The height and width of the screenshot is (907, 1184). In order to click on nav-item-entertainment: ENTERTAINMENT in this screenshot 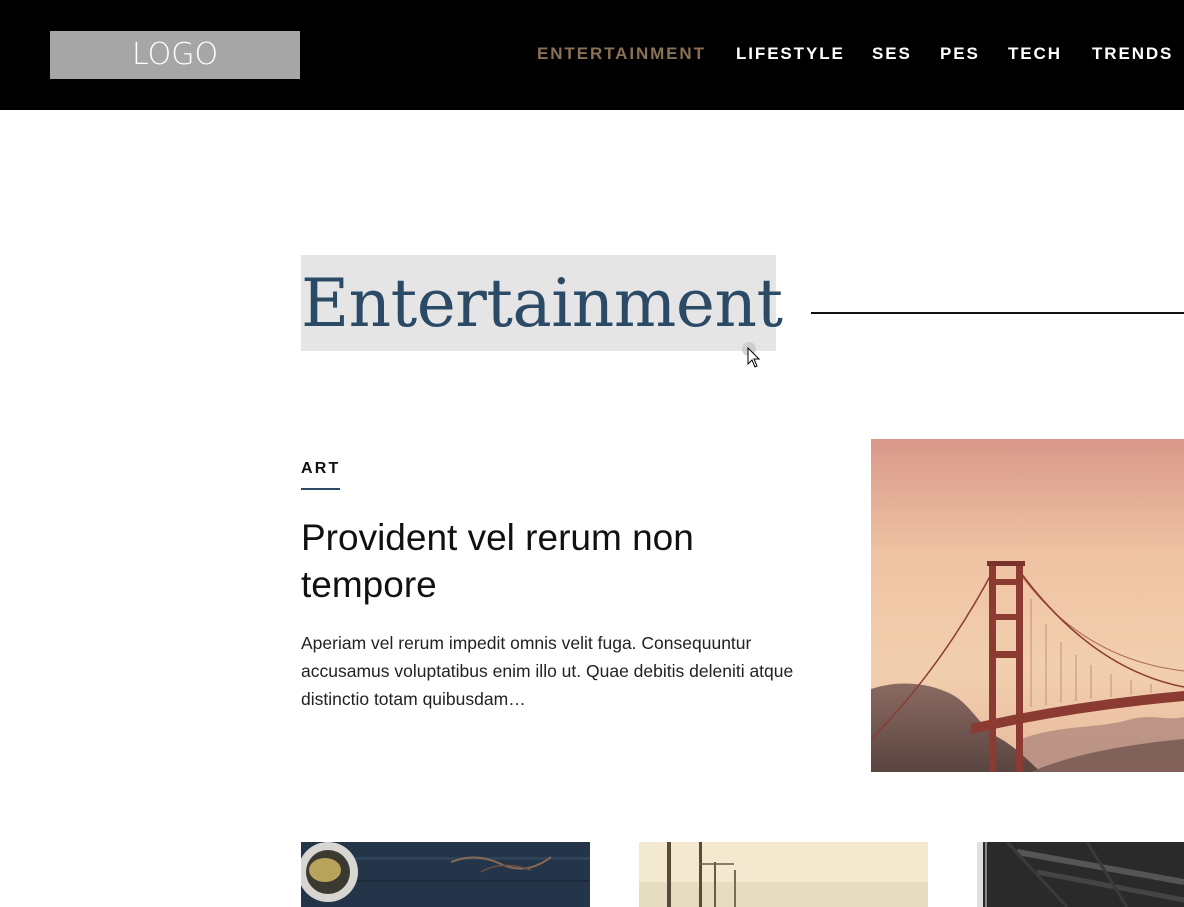, I will do `click(621, 54)`.